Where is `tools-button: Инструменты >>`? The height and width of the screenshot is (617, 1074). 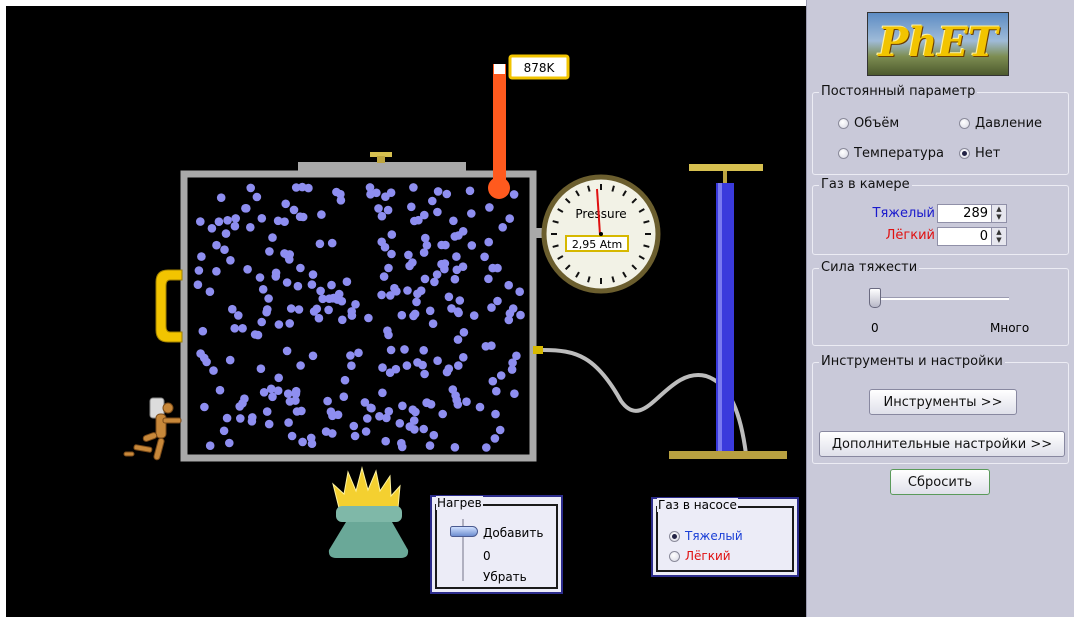 tools-button: Инструменты >> is located at coordinates (943, 402).